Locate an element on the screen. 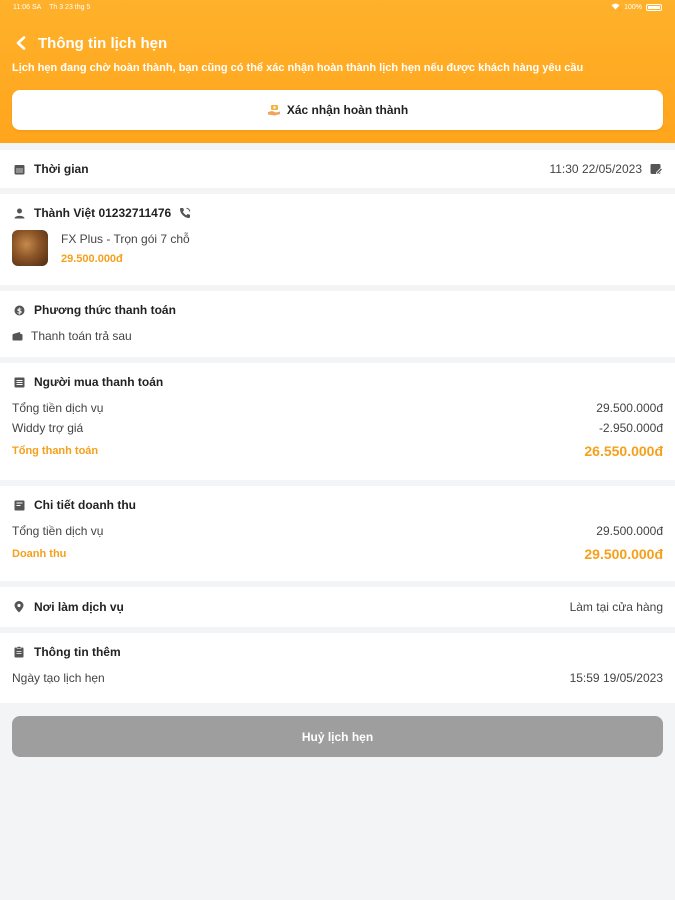 The width and height of the screenshot is (675, 900). total-label: Doanh thu is located at coordinates (39, 554).